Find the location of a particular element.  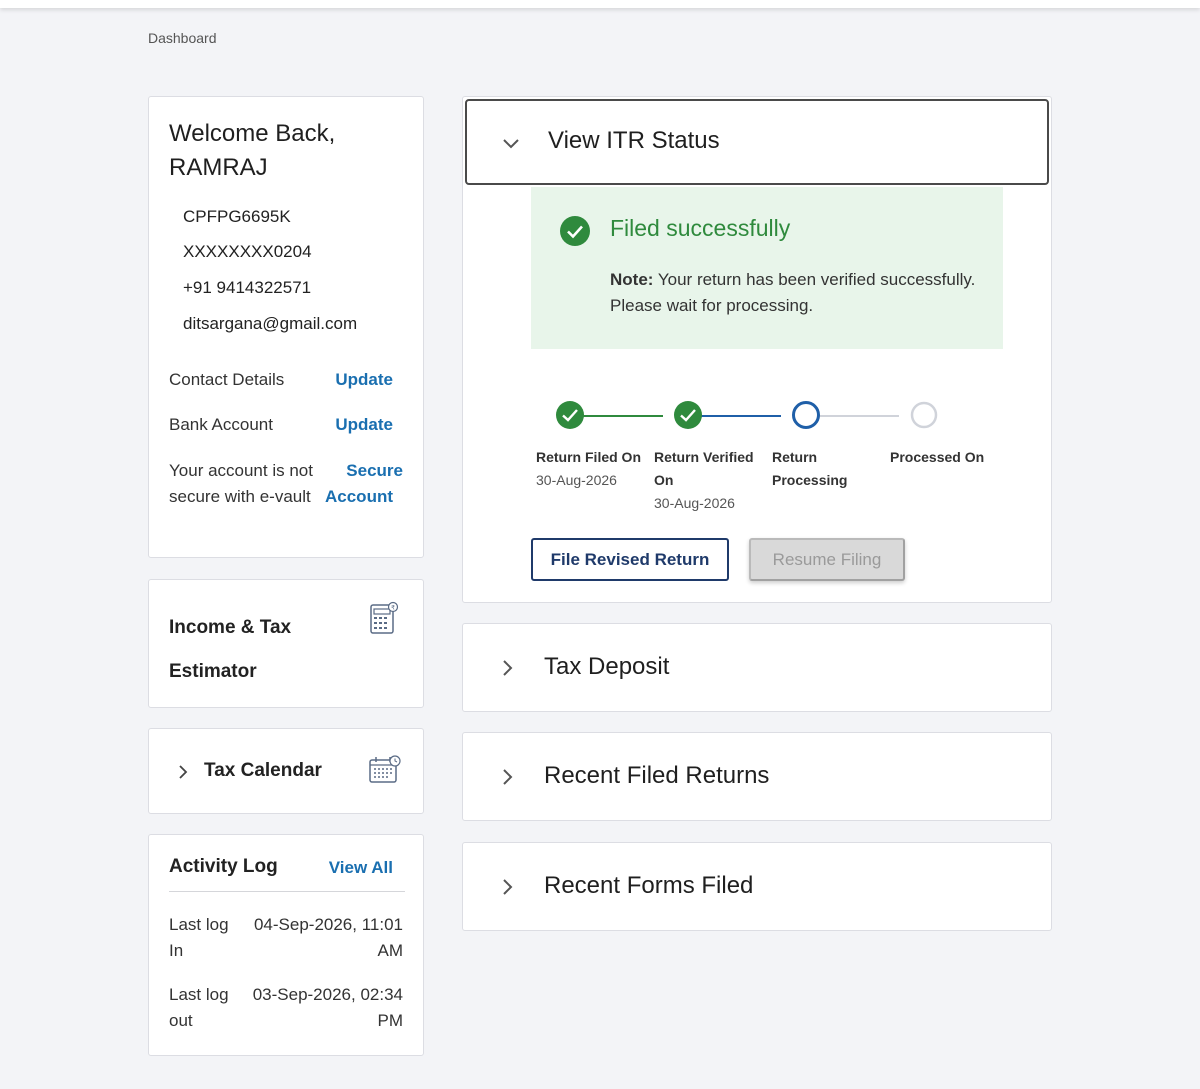

step-return-filed: Return Filed On 30-Aug-2026 is located at coordinates (592, 469).